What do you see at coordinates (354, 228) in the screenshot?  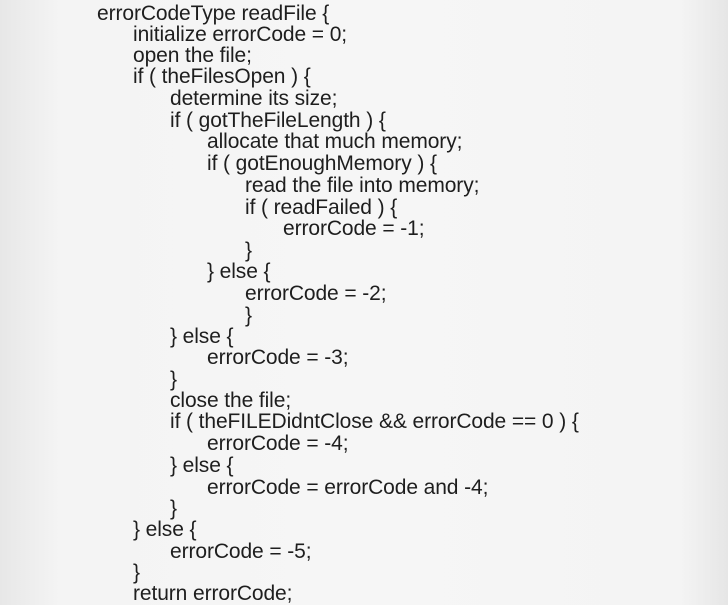 I see `code-line: errorCode = -1;` at bounding box center [354, 228].